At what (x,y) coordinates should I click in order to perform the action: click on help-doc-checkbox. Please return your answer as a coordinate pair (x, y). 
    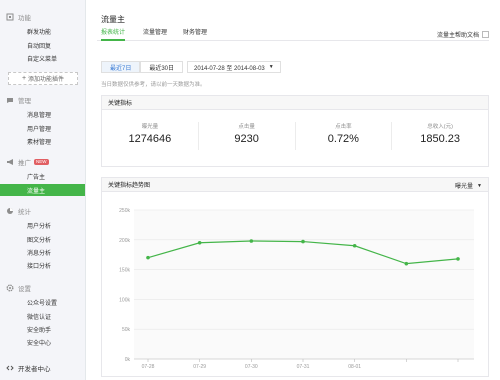
    Looking at the image, I should click on (485, 34).